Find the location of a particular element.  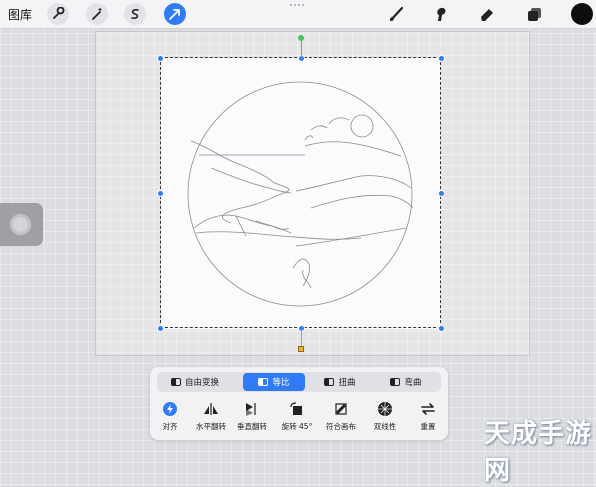

magic-wand-icon is located at coordinates (97, 14).